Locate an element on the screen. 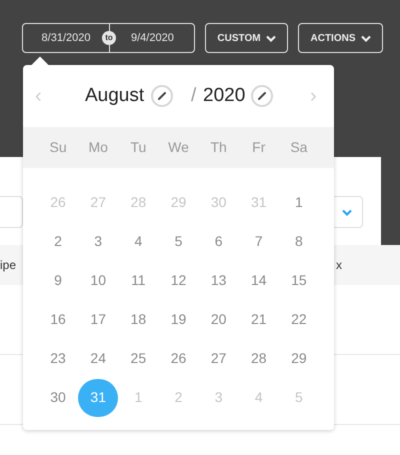 The width and height of the screenshot is (400, 455). day-cell: 17 is located at coordinates (98, 319).